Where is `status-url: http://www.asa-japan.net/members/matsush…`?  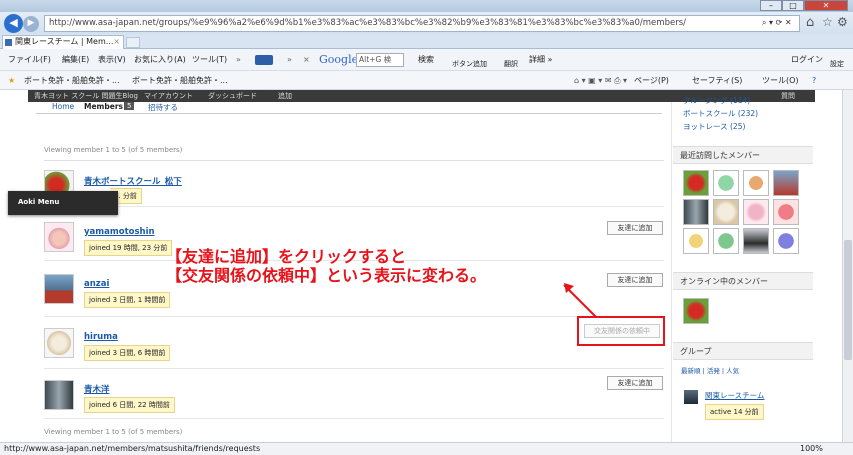 status-url: http://www.asa-japan.net/members/matsush… is located at coordinates (132, 448).